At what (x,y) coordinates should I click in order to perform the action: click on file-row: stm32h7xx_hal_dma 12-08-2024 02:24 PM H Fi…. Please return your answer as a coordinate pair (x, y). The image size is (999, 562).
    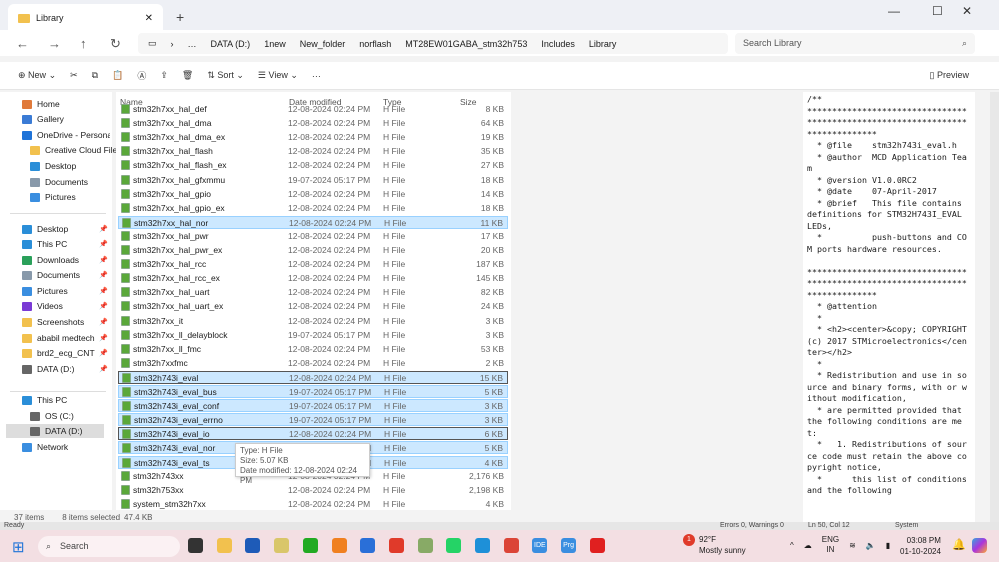
    Looking at the image, I should click on (313, 123).